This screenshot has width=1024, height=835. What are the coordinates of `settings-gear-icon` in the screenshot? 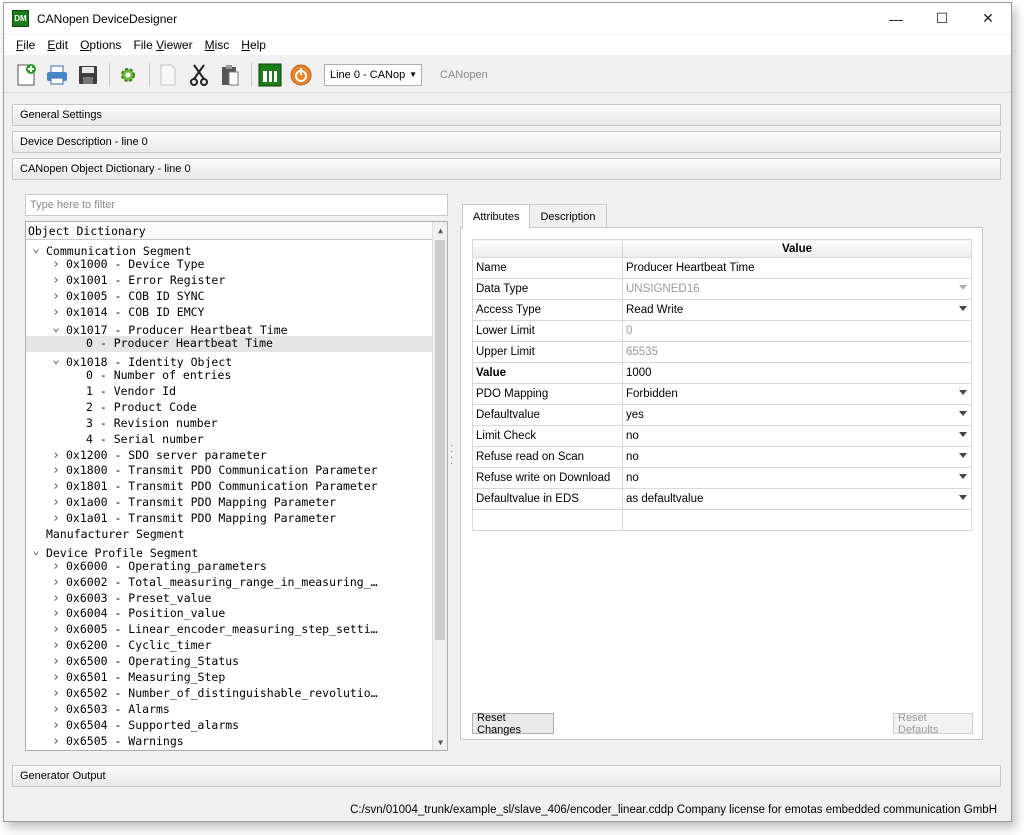 It's located at (128, 75).